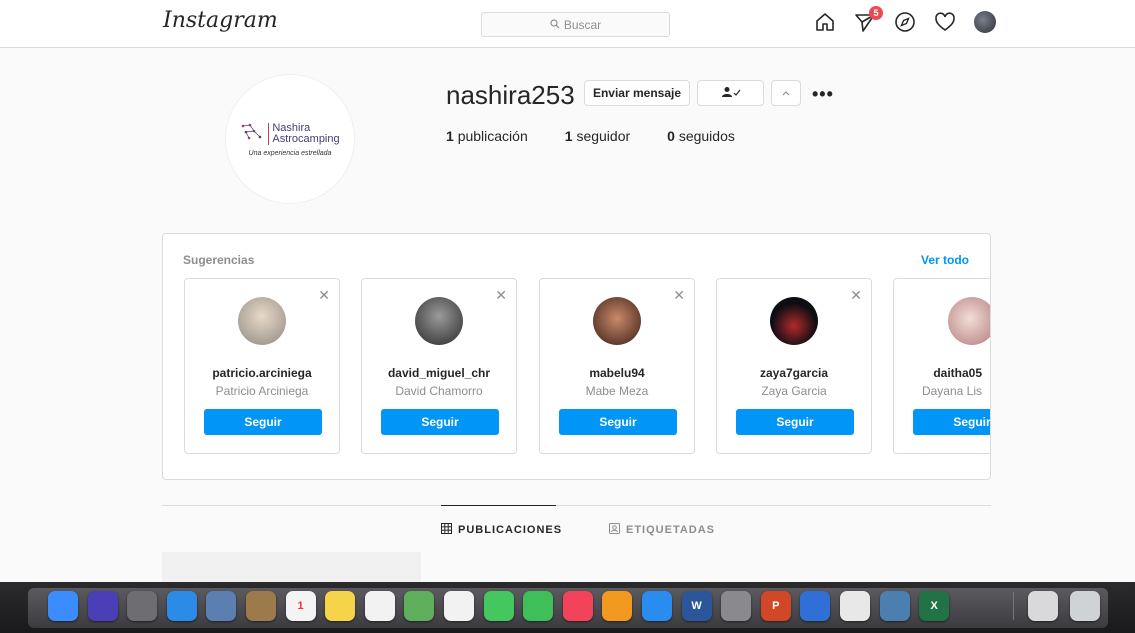  What do you see at coordinates (894, 606) in the screenshot?
I see `dock-network-icon` at bounding box center [894, 606].